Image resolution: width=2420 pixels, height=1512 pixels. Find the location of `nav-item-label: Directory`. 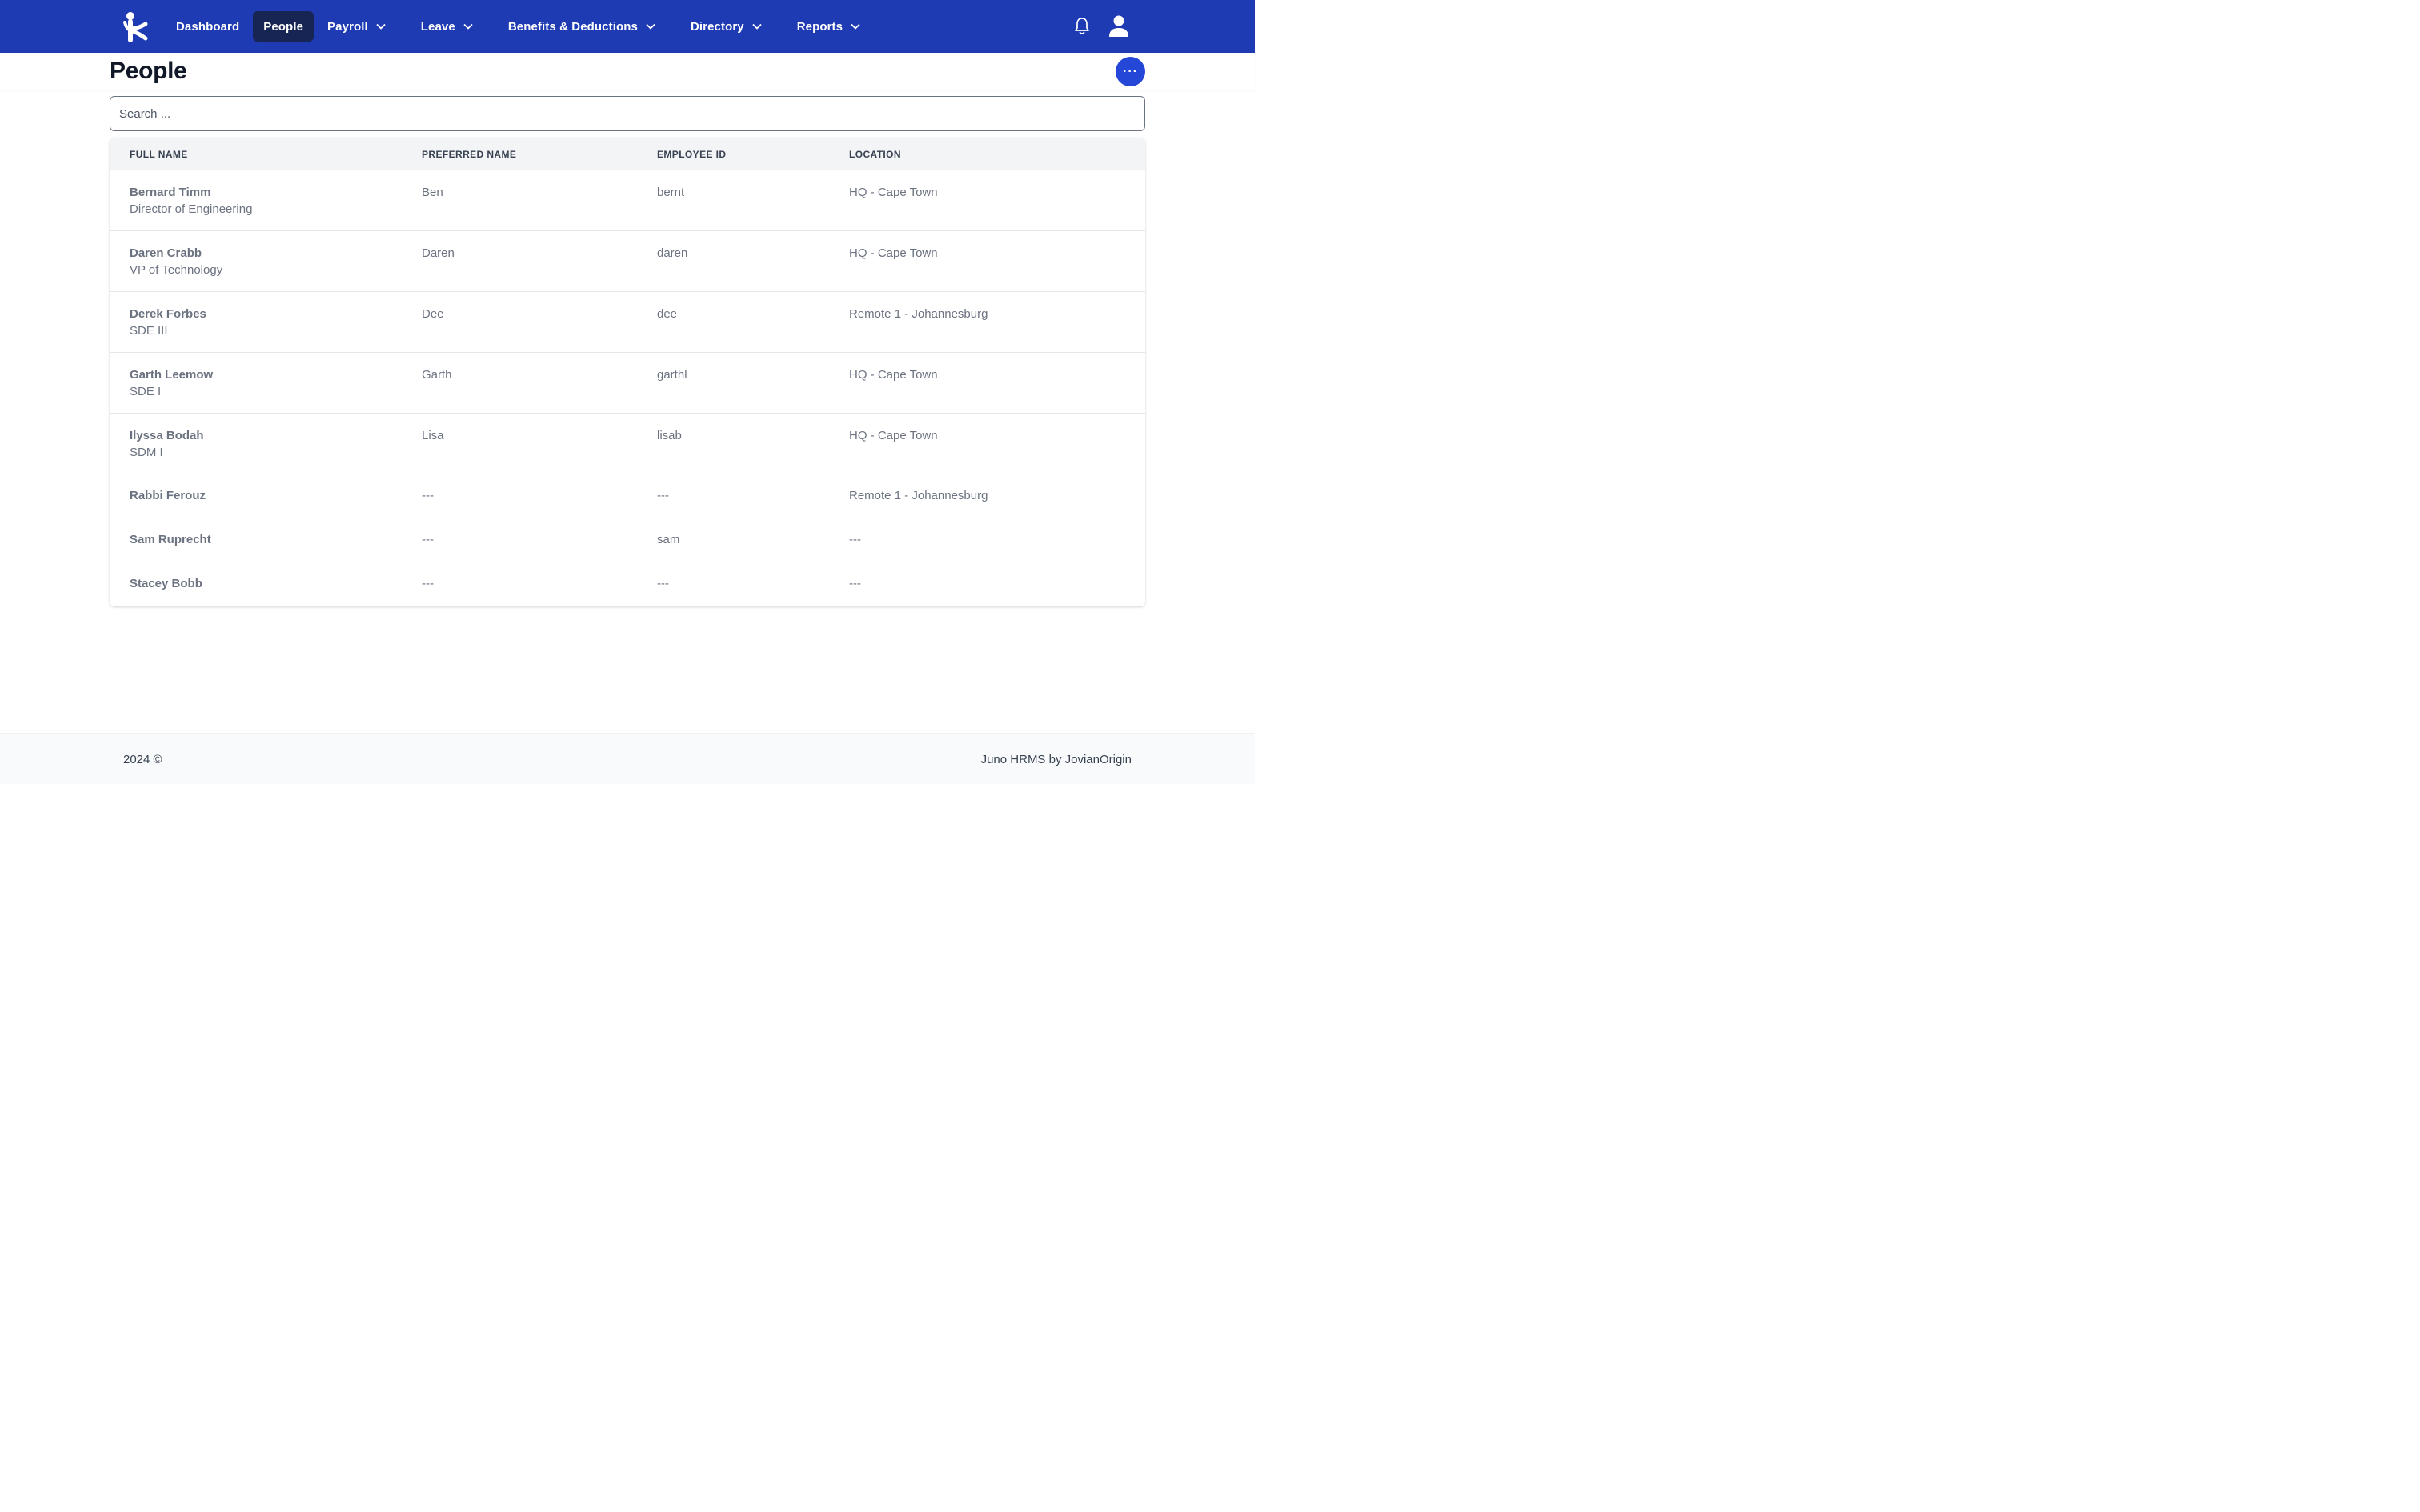

nav-item-label: Directory is located at coordinates (717, 26).